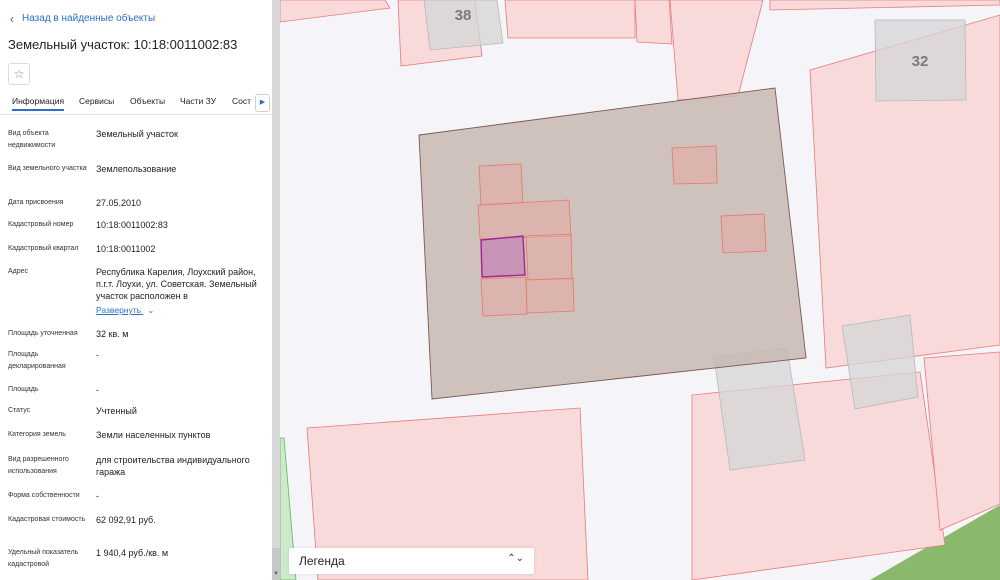 This screenshot has height=580, width=1000. What do you see at coordinates (262, 103) in the screenshot?
I see `chevron-right-icon: ▶` at bounding box center [262, 103].